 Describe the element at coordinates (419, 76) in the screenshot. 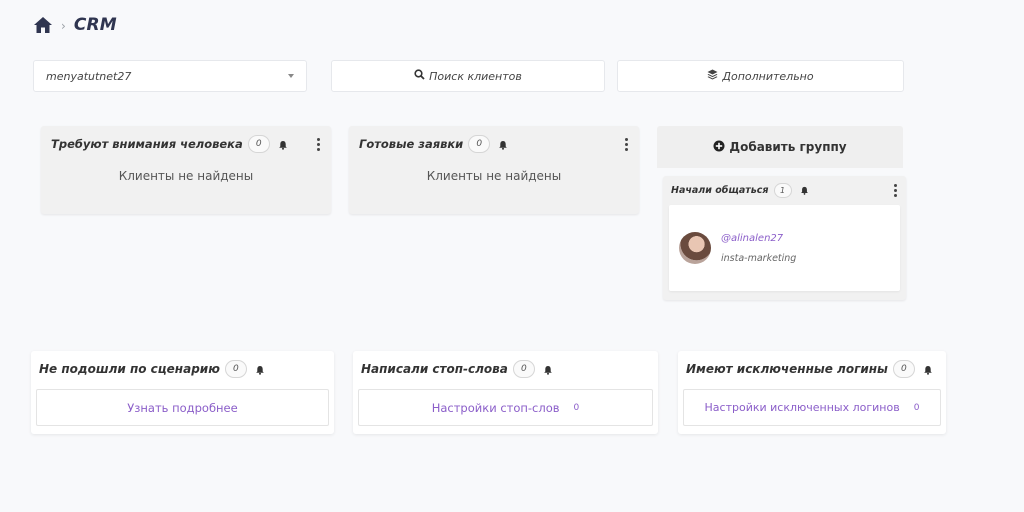

I see `search-icon` at that location.